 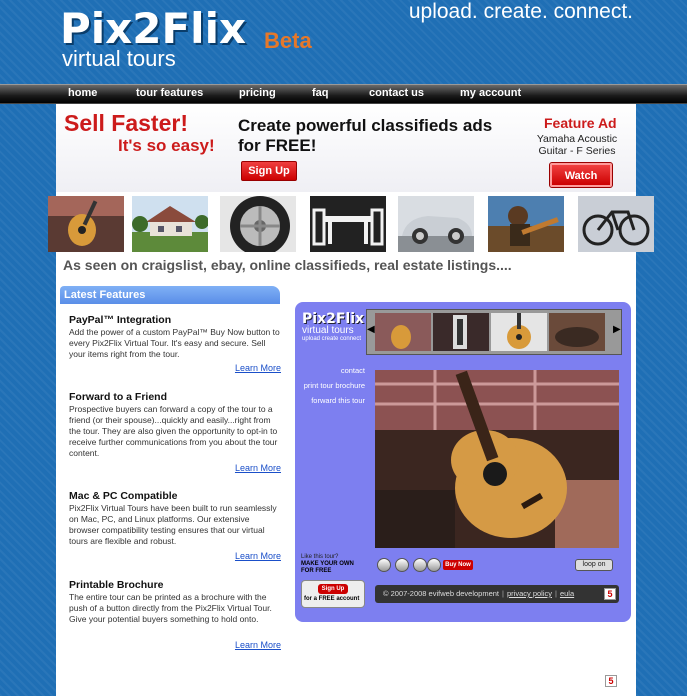 What do you see at coordinates (577, 145) in the screenshot?
I see `feature-ad-item: Yamaha Acoustic Guitar - F Series` at bounding box center [577, 145].